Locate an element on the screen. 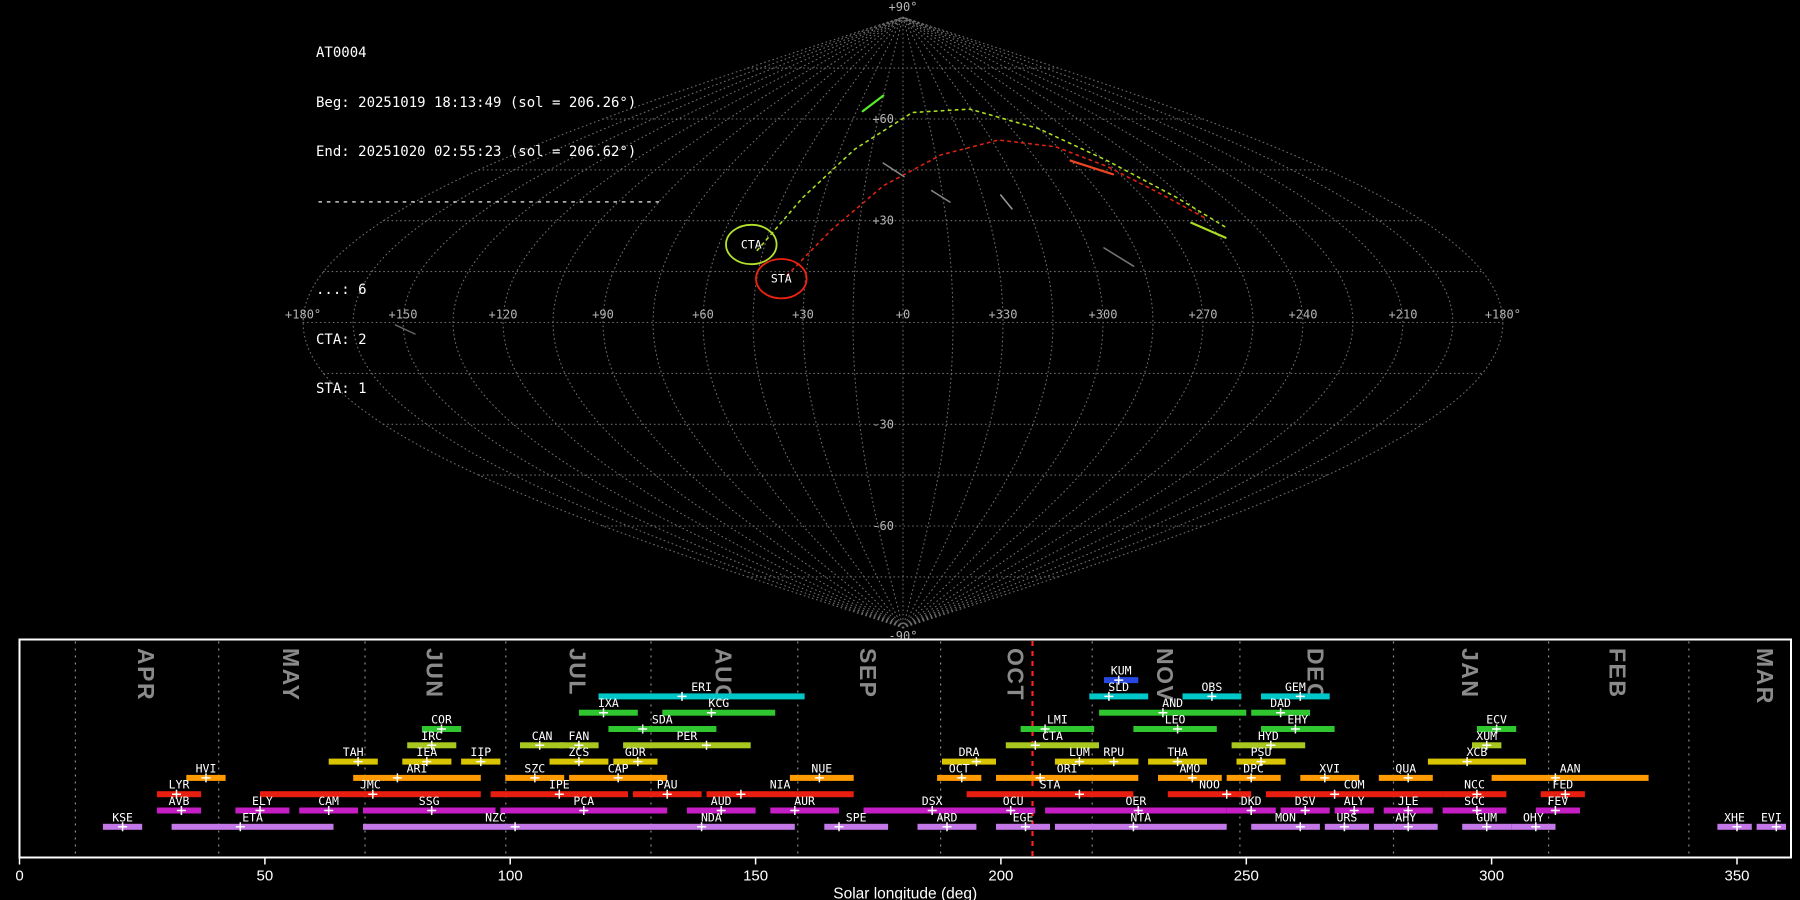  shower-label-sld: SLD is located at coordinates (1118, 687).